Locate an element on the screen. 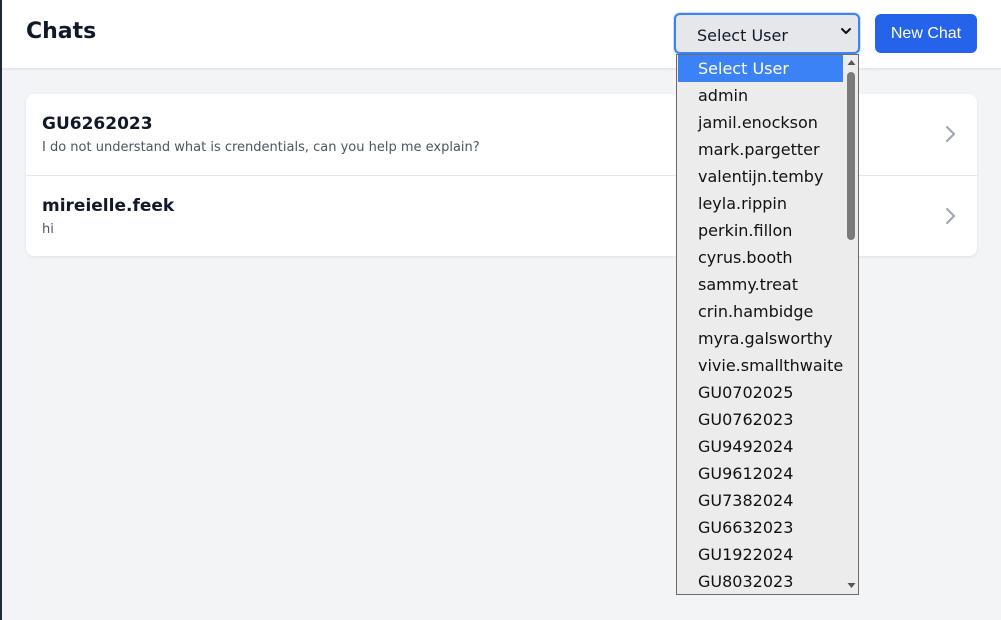 The width and height of the screenshot is (1001, 620). chat-preview: hi is located at coordinates (48, 229).